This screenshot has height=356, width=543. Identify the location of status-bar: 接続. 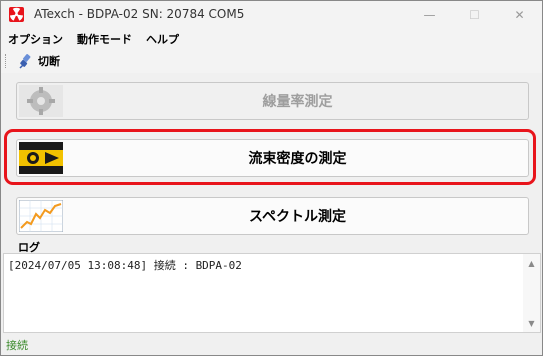
(271, 345).